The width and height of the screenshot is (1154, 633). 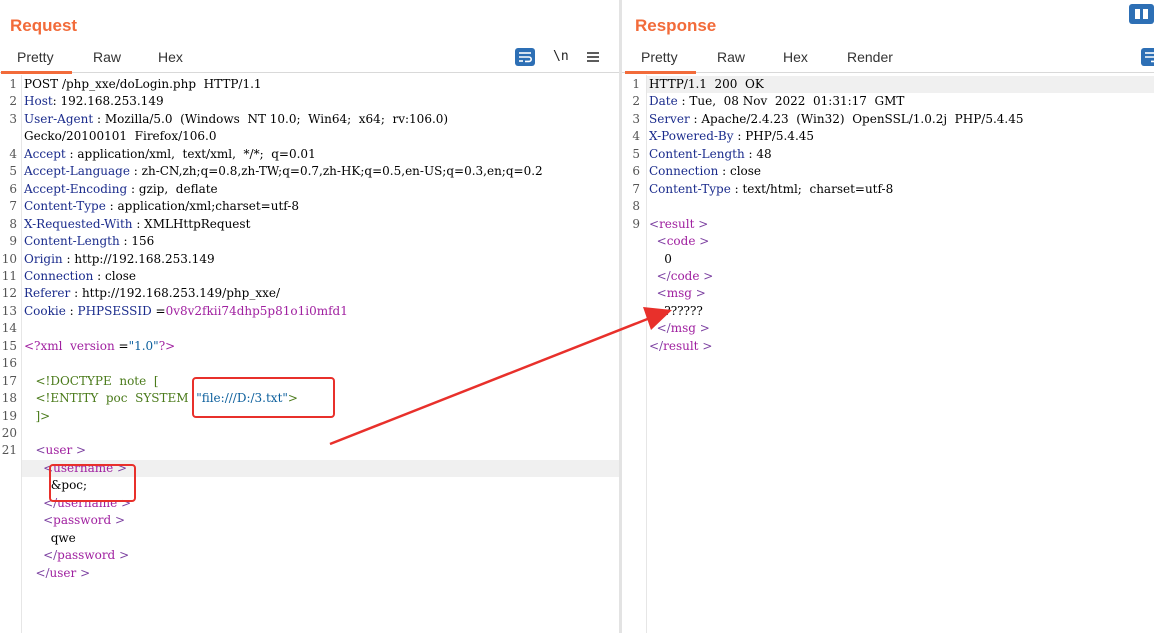 I want to click on code-token: code, so click(x=681, y=241).